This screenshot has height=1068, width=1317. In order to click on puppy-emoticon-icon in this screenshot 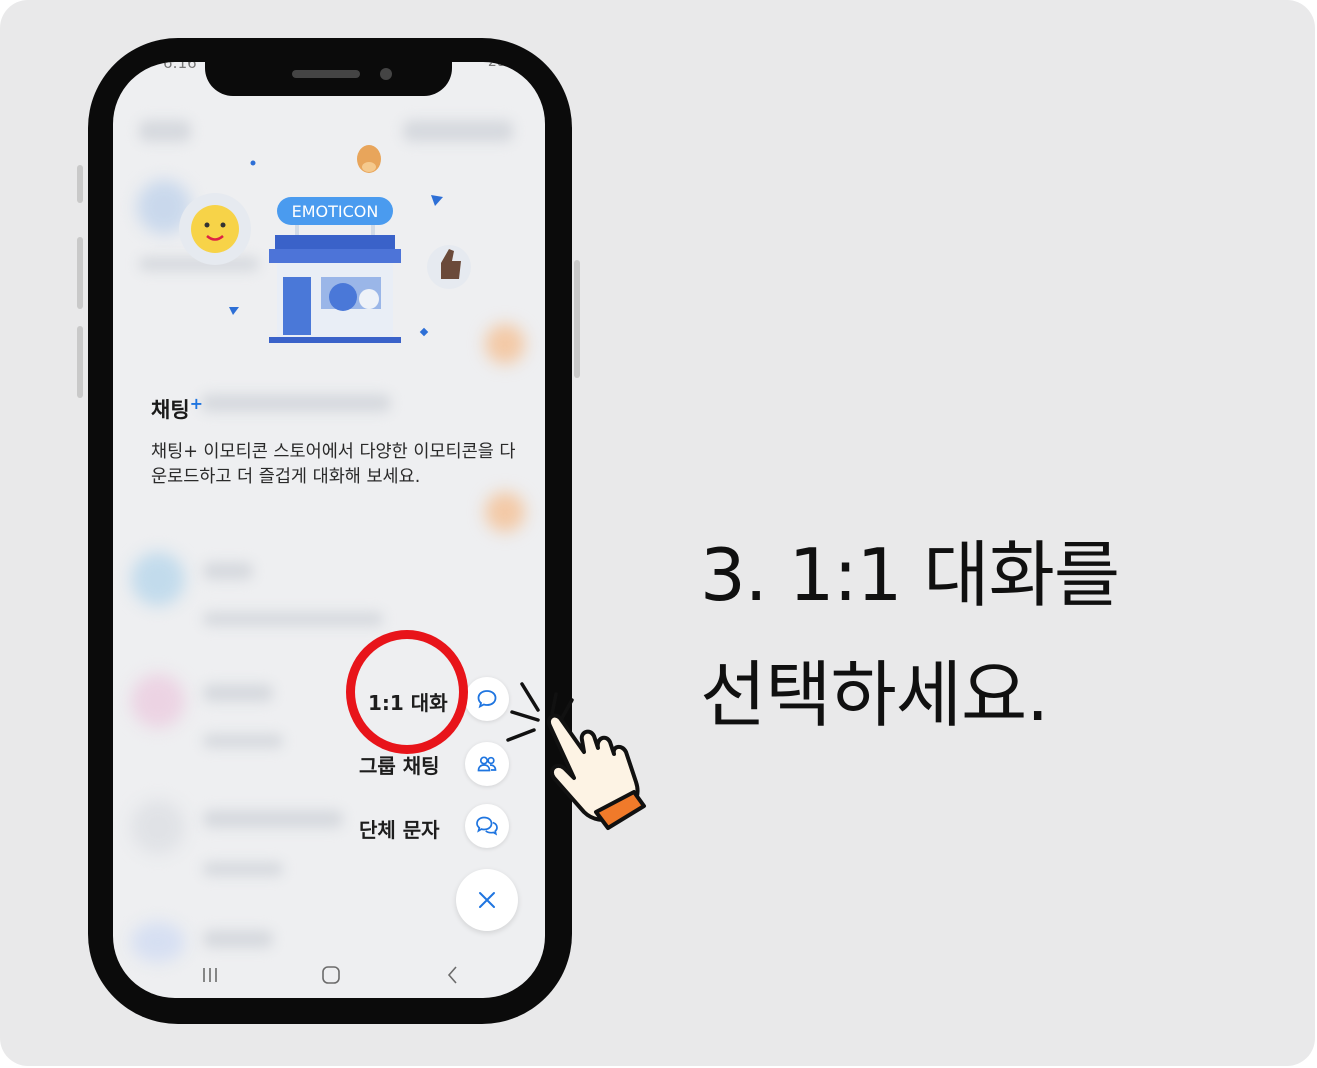, I will do `click(369, 159)`.